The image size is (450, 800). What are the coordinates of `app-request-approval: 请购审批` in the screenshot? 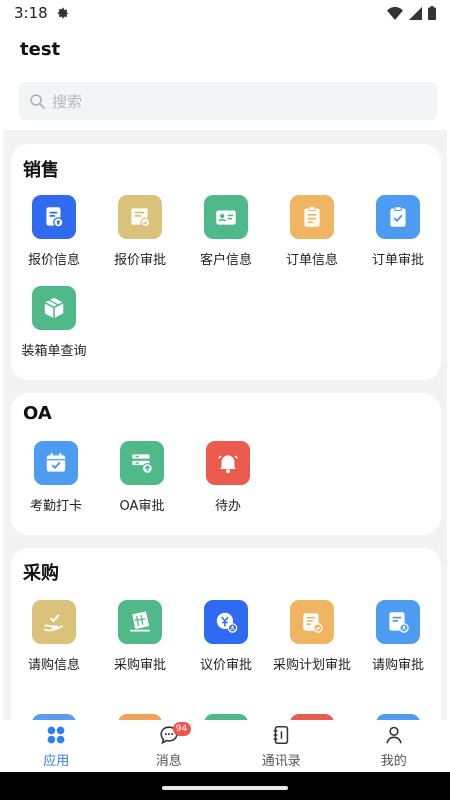 It's located at (398, 637).